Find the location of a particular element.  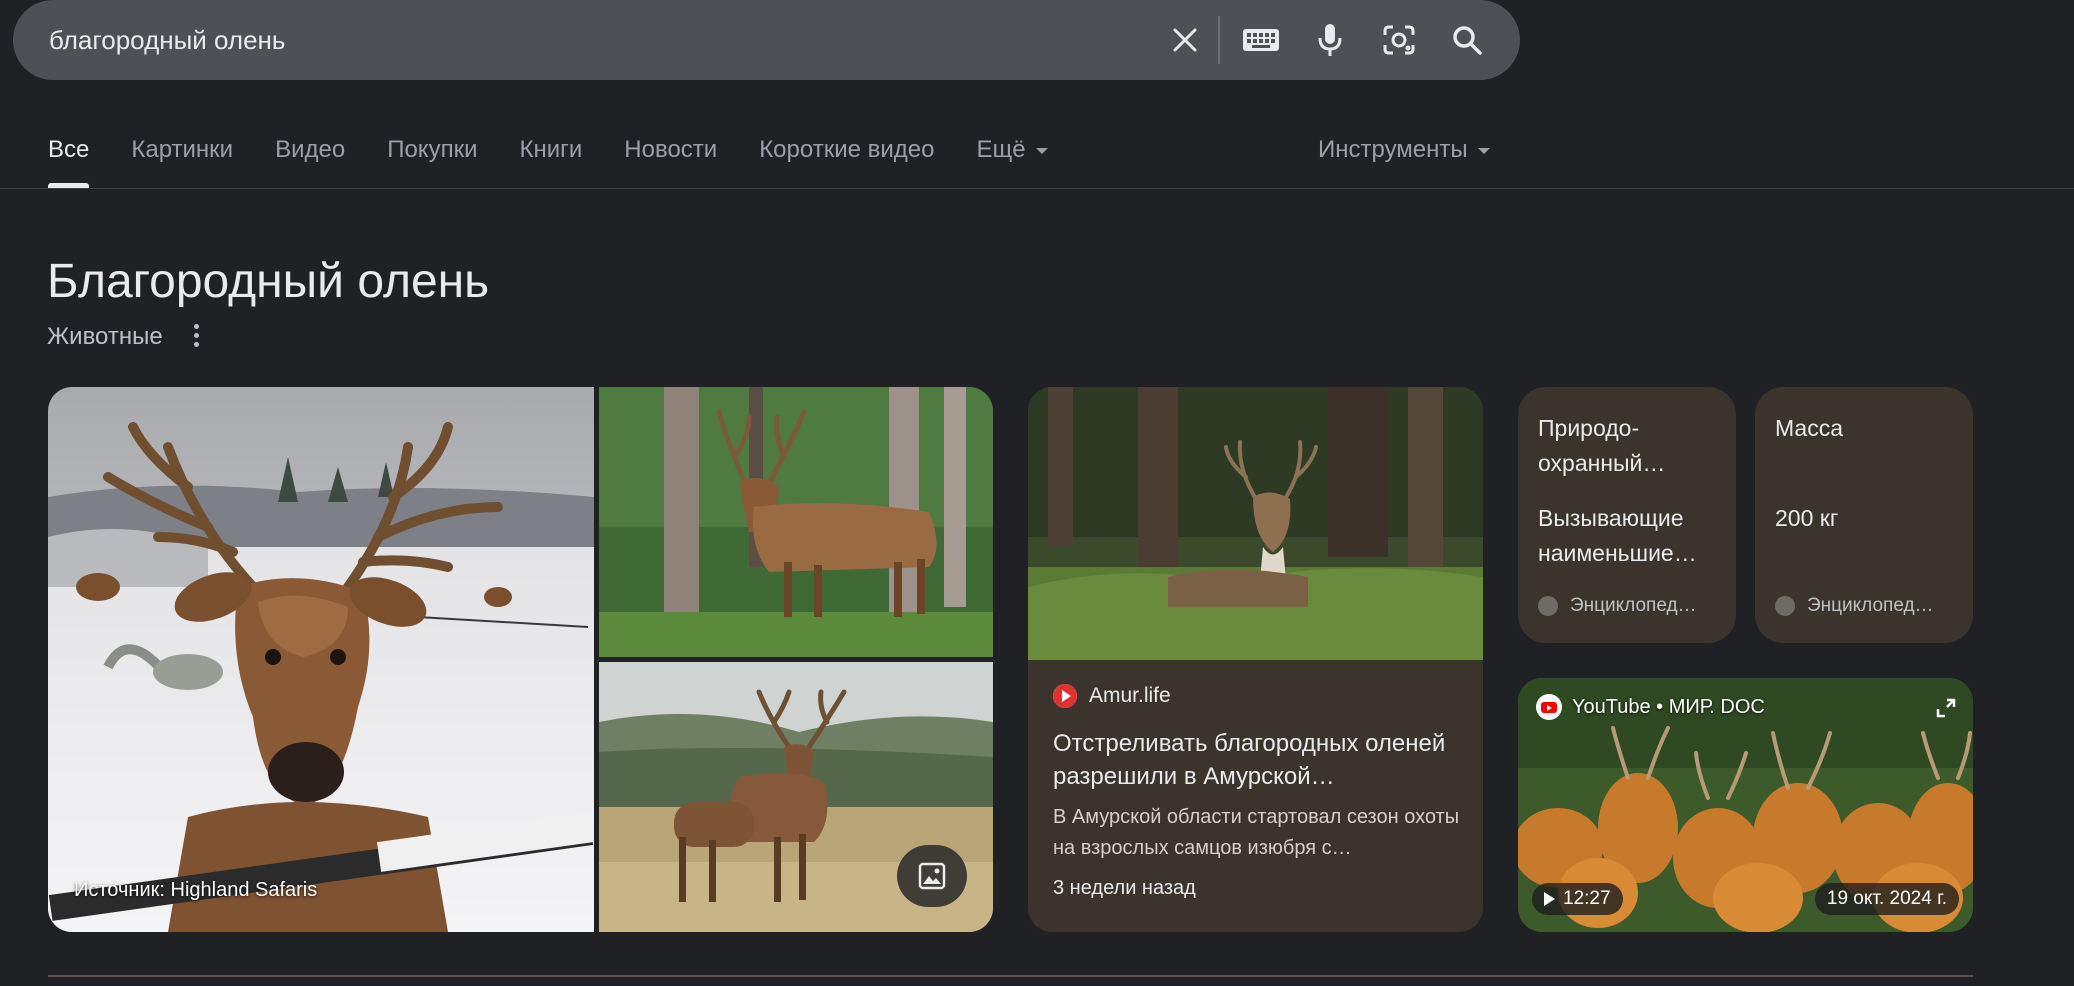

lens-icon is located at coordinates (1399, 40).